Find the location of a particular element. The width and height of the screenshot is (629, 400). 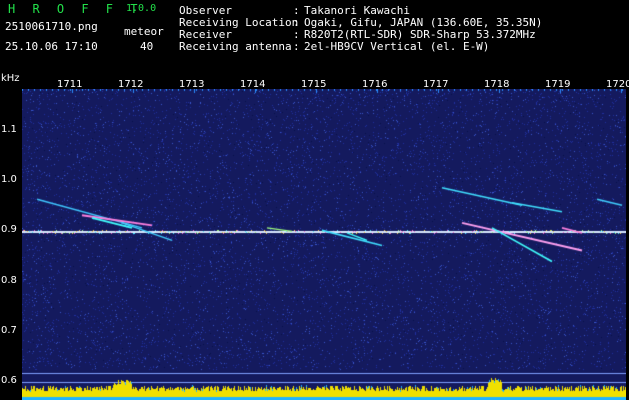

antenna-value: 2el-HB9CV Vertical (el. E-W) is located at coordinates (397, 46).